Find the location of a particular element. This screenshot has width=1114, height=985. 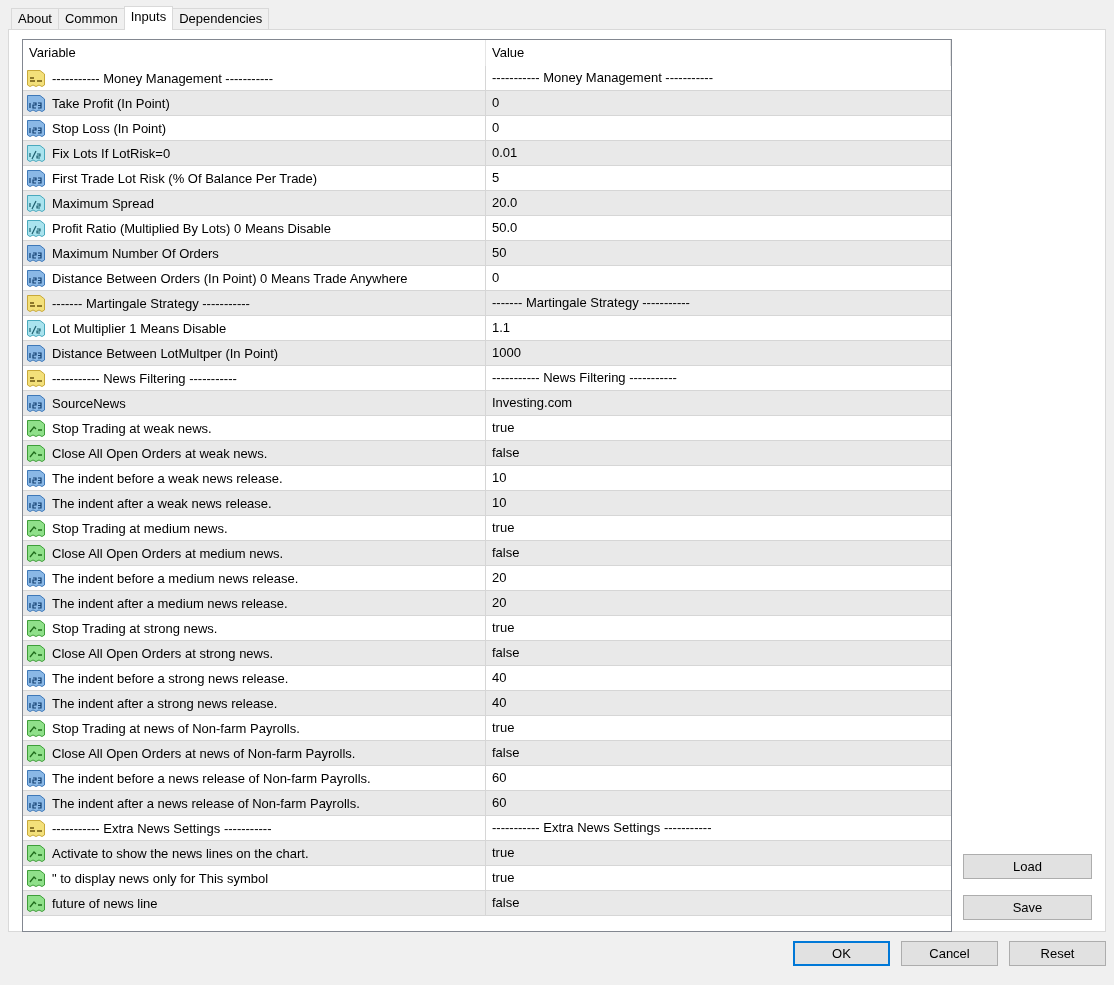

value-cell: 5 is located at coordinates (718, 178).